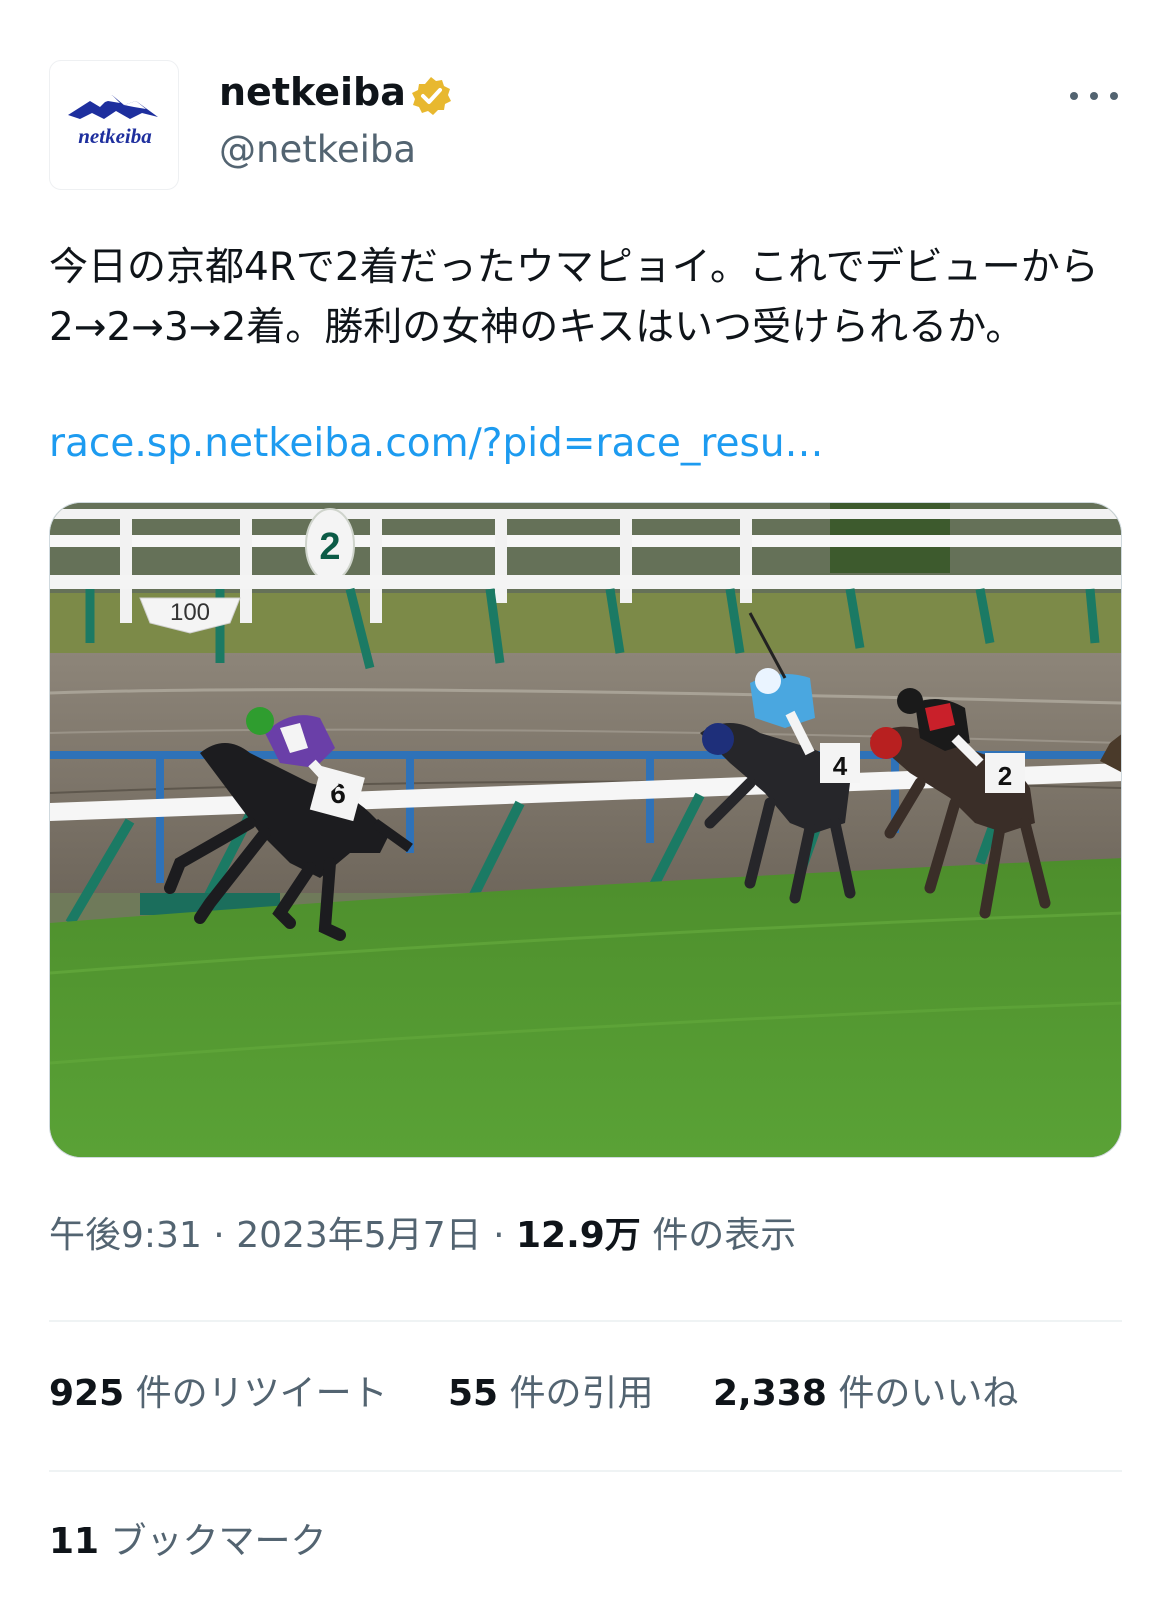  I want to click on display-name: netkeiba, so click(312, 92).